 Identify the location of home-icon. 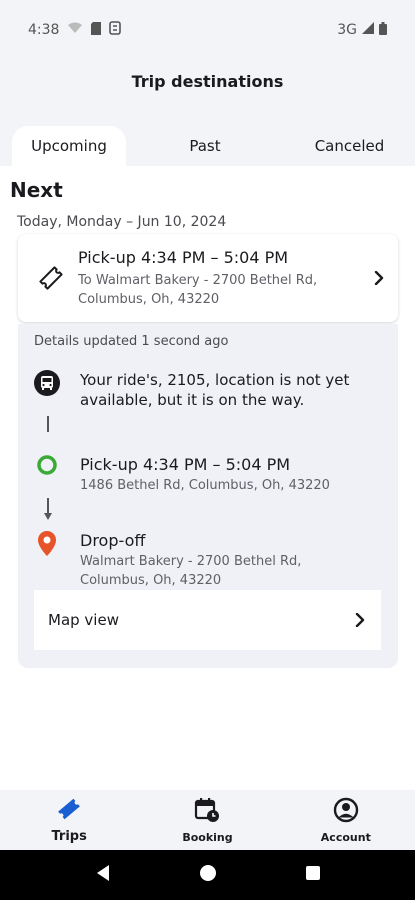
(208, 875).